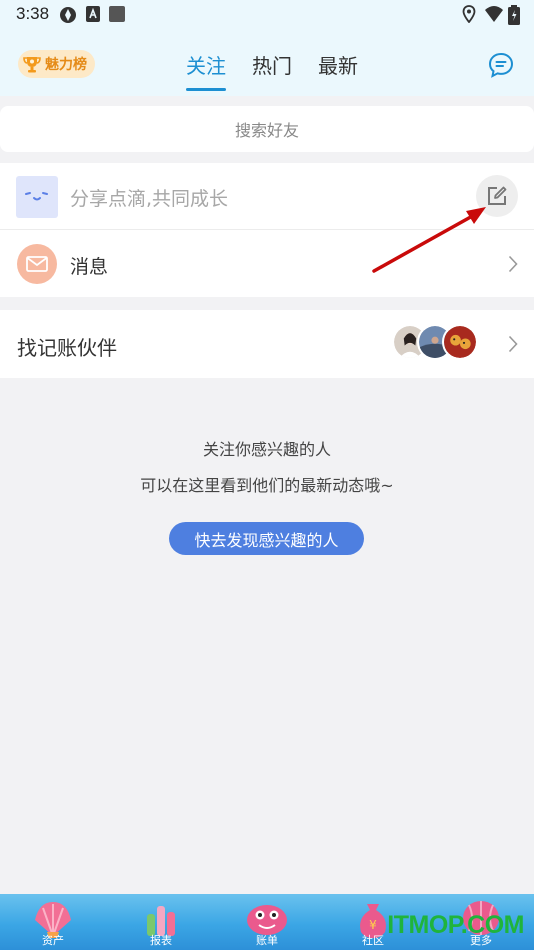 This screenshot has width=534, height=950. I want to click on watermark: ITMOP.COM, so click(455, 925).